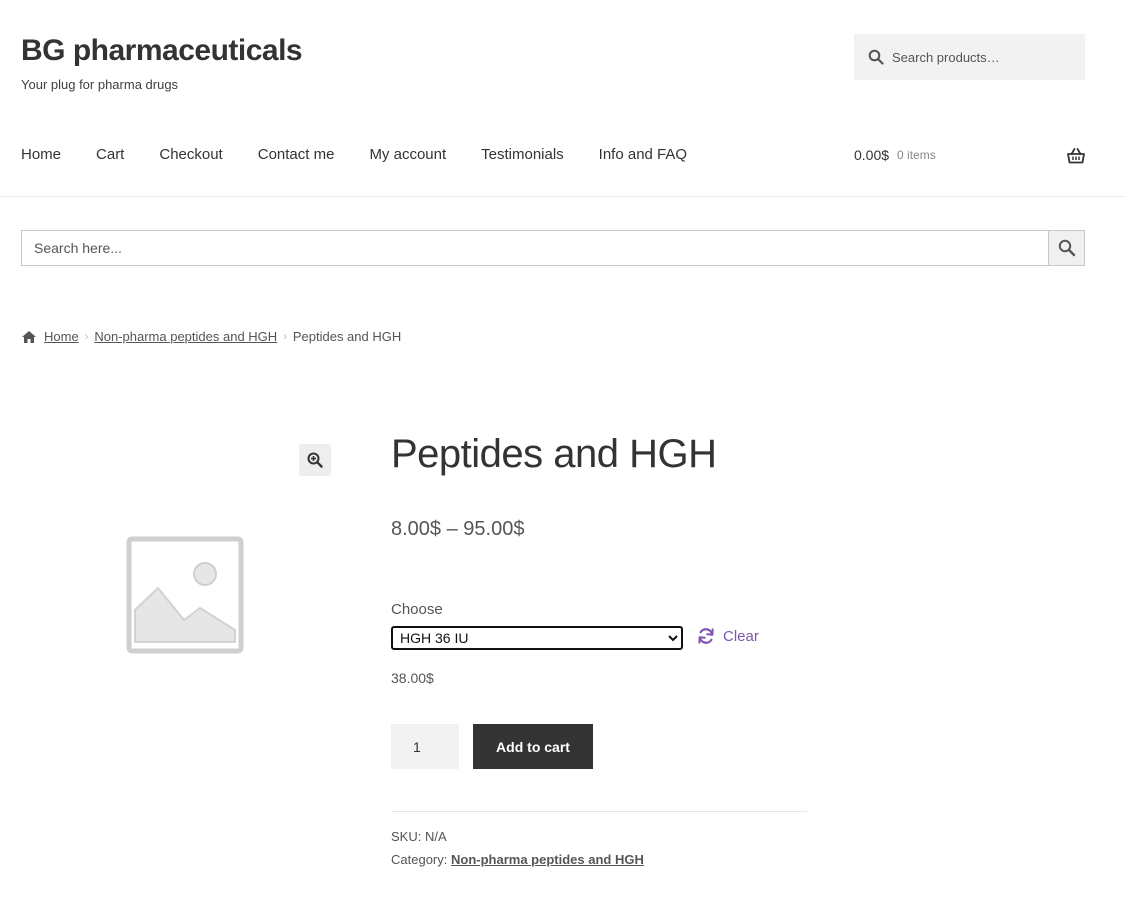 Image resolution: width=1124 pixels, height=920 pixels. I want to click on quantity-input, so click(425, 746).